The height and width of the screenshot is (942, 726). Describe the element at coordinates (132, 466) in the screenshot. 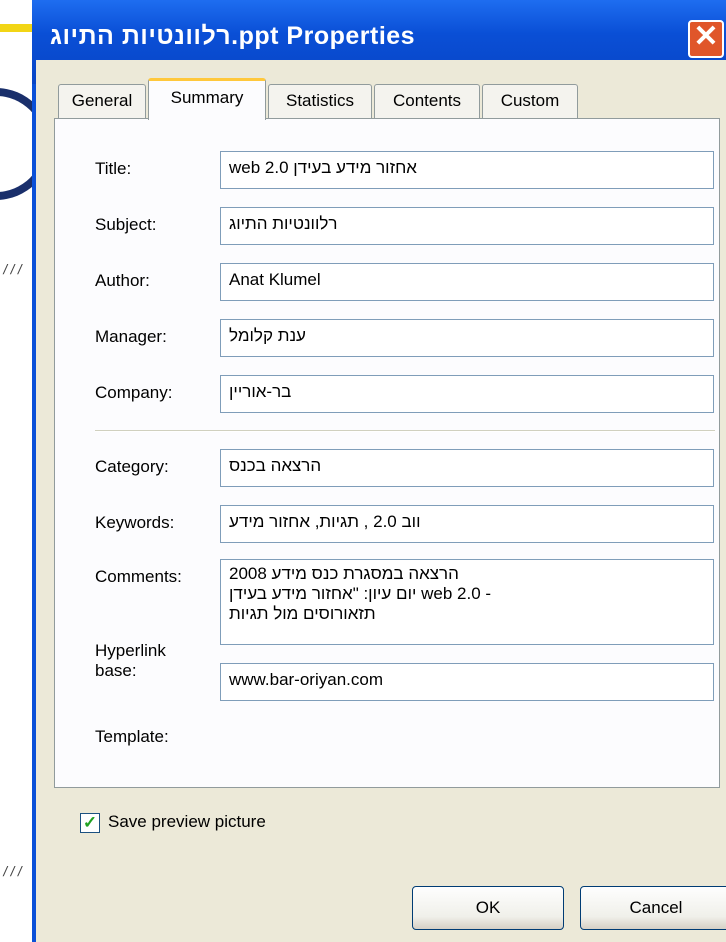

I see `category-label: Category:` at that location.